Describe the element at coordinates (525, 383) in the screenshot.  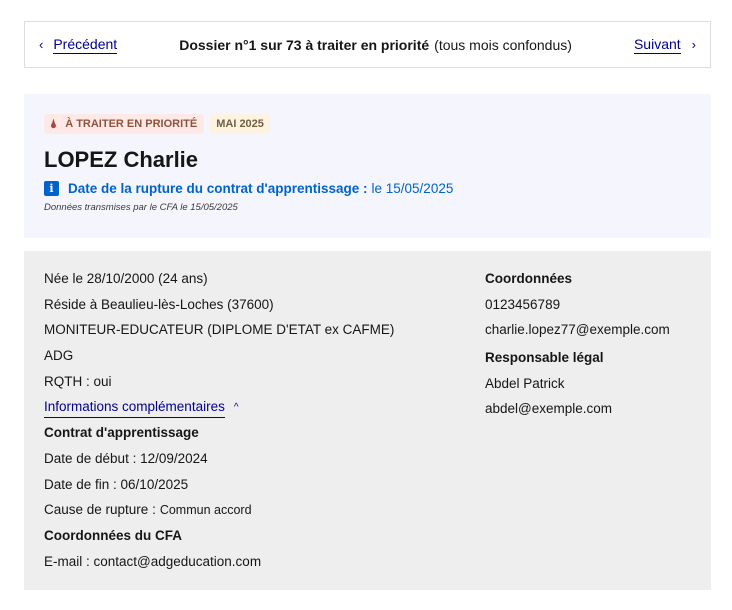
I see `legal-guardian-name: Abdel Patrick` at that location.